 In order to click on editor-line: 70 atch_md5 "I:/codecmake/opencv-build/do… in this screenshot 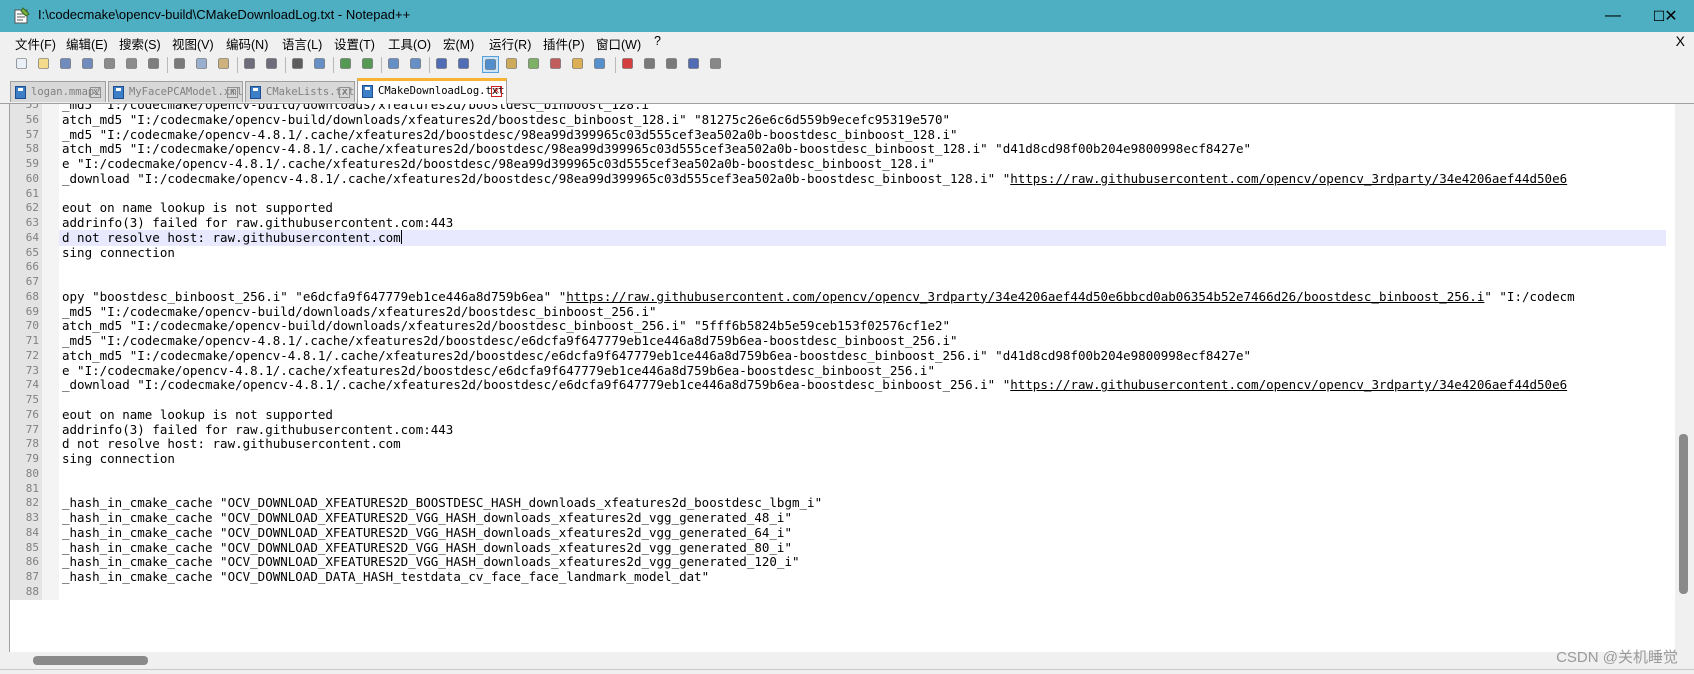, I will do `click(838, 326)`.